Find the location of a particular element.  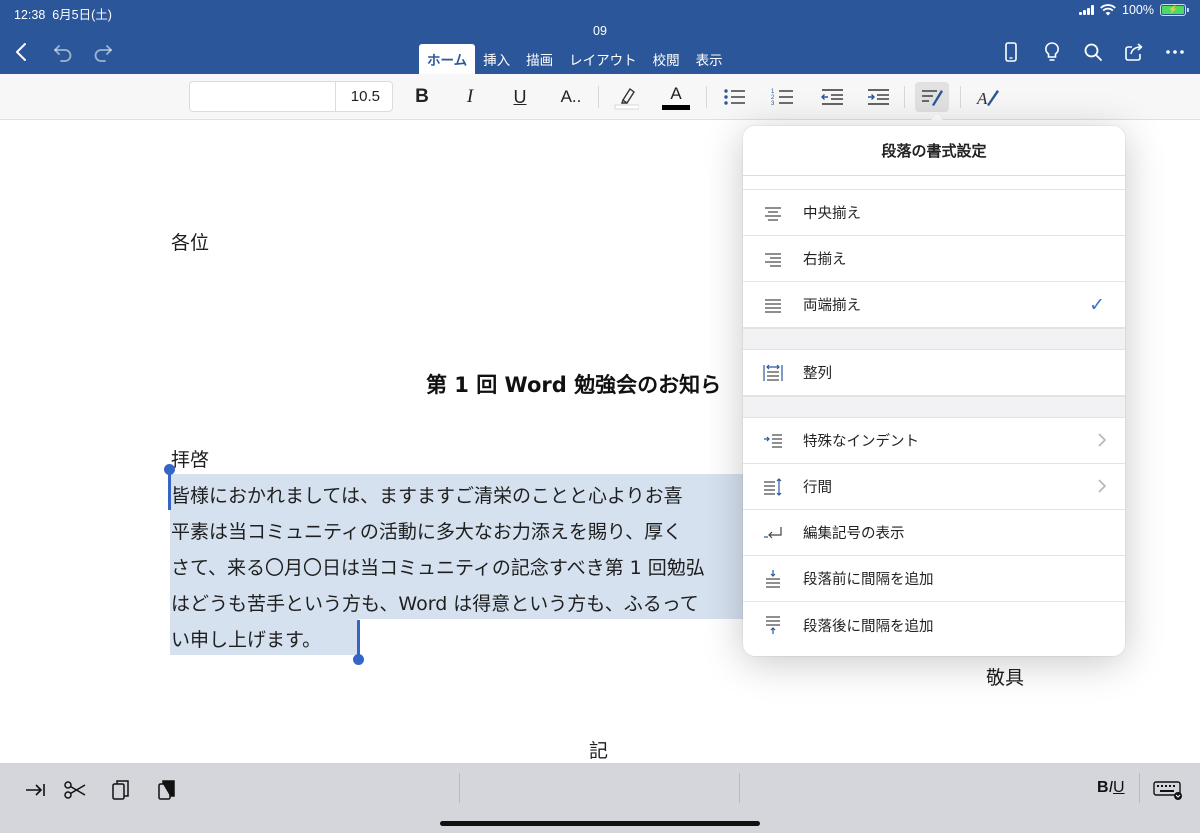

tab-insert: 挿入 is located at coordinates (496, 59).